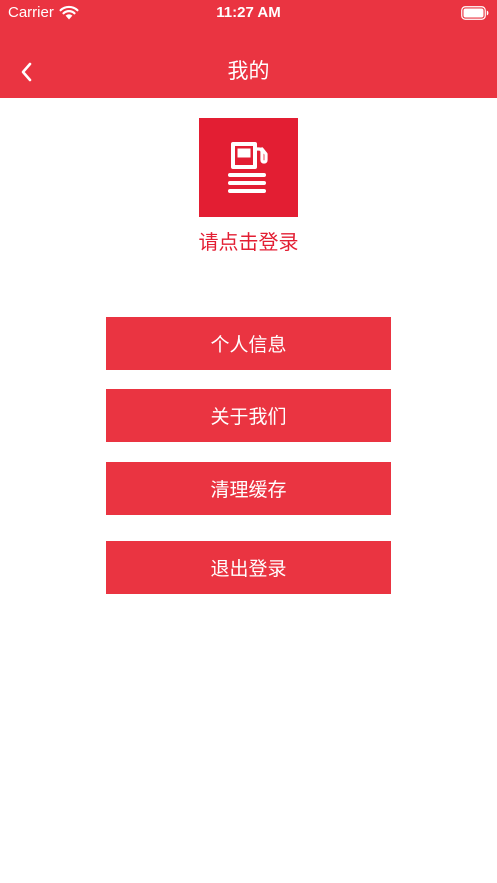 This screenshot has height=883, width=497. I want to click on clear-cache-button: 清理缓存, so click(248, 488).